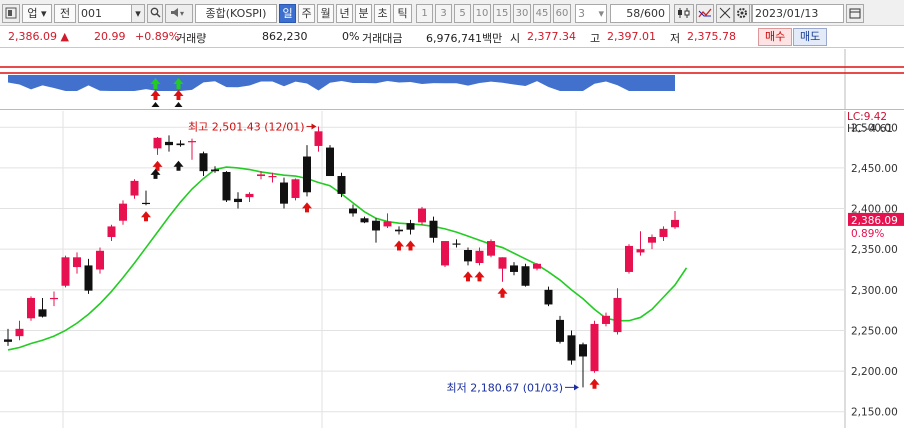 Image resolution: width=904 pixels, height=431 pixels. What do you see at coordinates (382, 13) in the screenshot?
I see `period-tab-second: 초` at bounding box center [382, 13].